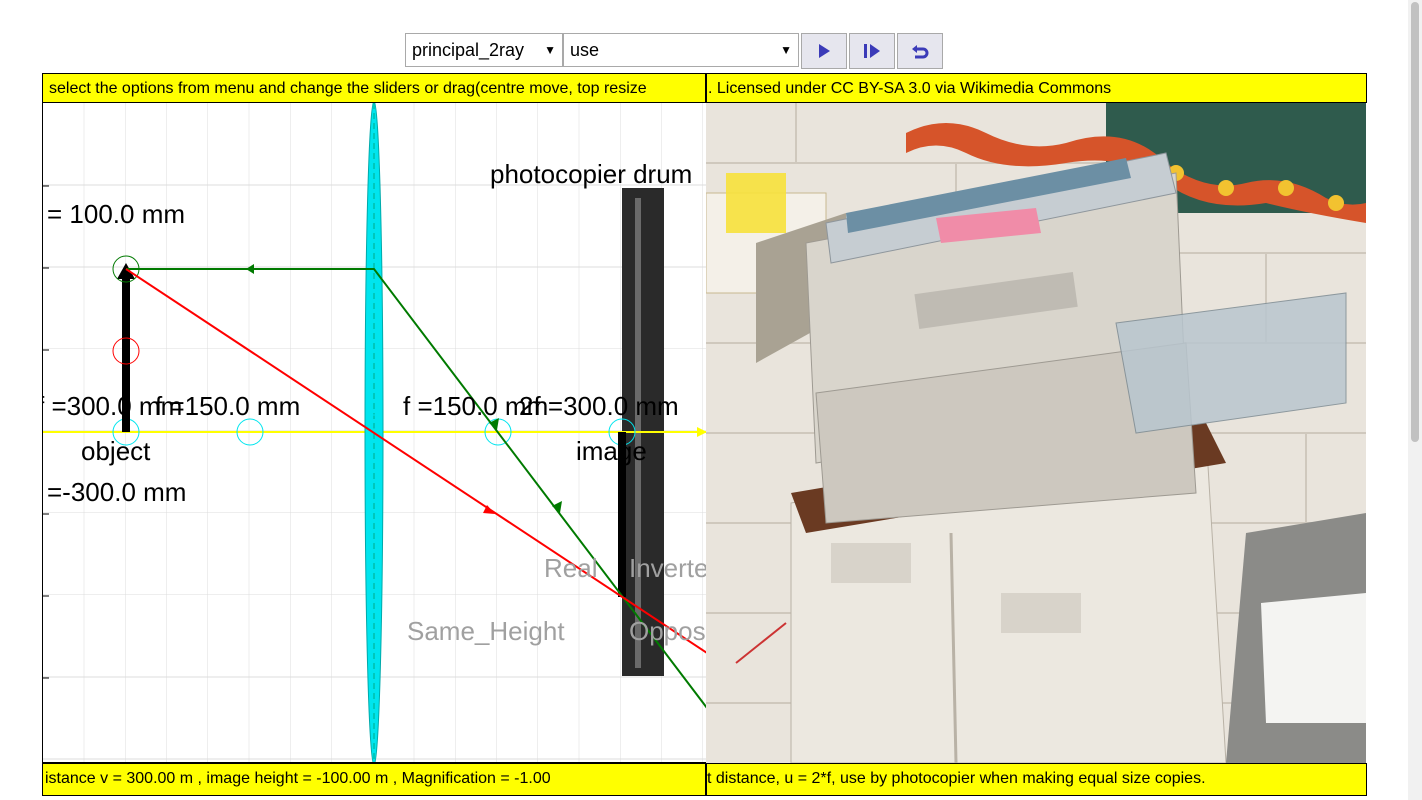 The height and width of the screenshot is (800, 1422). Describe the element at coordinates (116, 214) in the screenshot. I see `object-height-label: = 100.0 mm` at that location.